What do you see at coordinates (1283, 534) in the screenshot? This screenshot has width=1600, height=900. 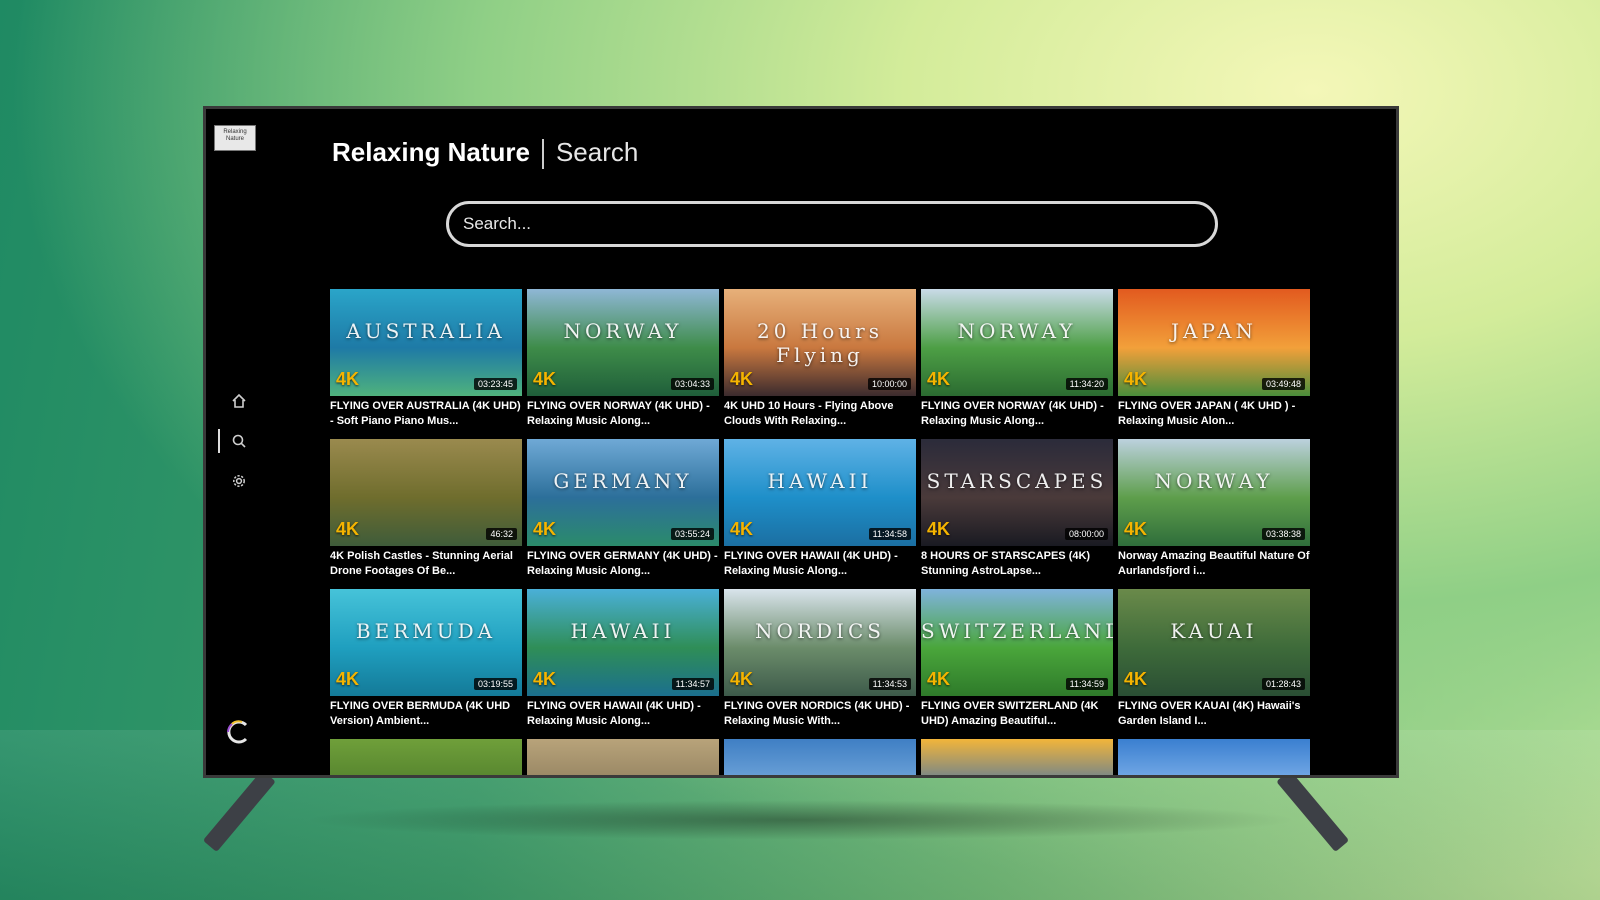 I see `duration-badge: 03:38:38` at bounding box center [1283, 534].